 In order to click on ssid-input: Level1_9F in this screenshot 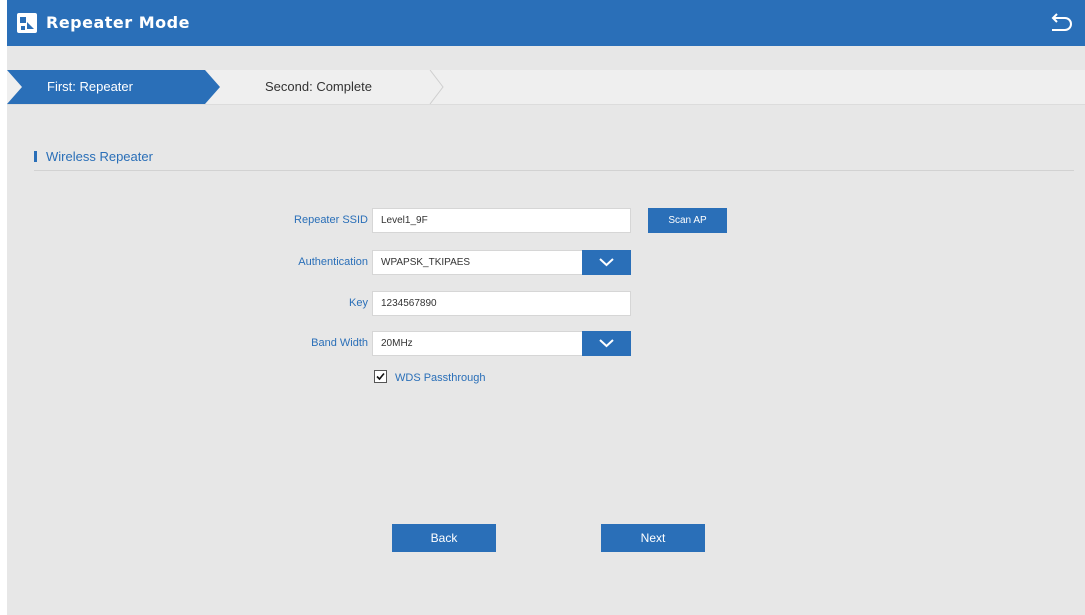, I will do `click(501, 220)`.